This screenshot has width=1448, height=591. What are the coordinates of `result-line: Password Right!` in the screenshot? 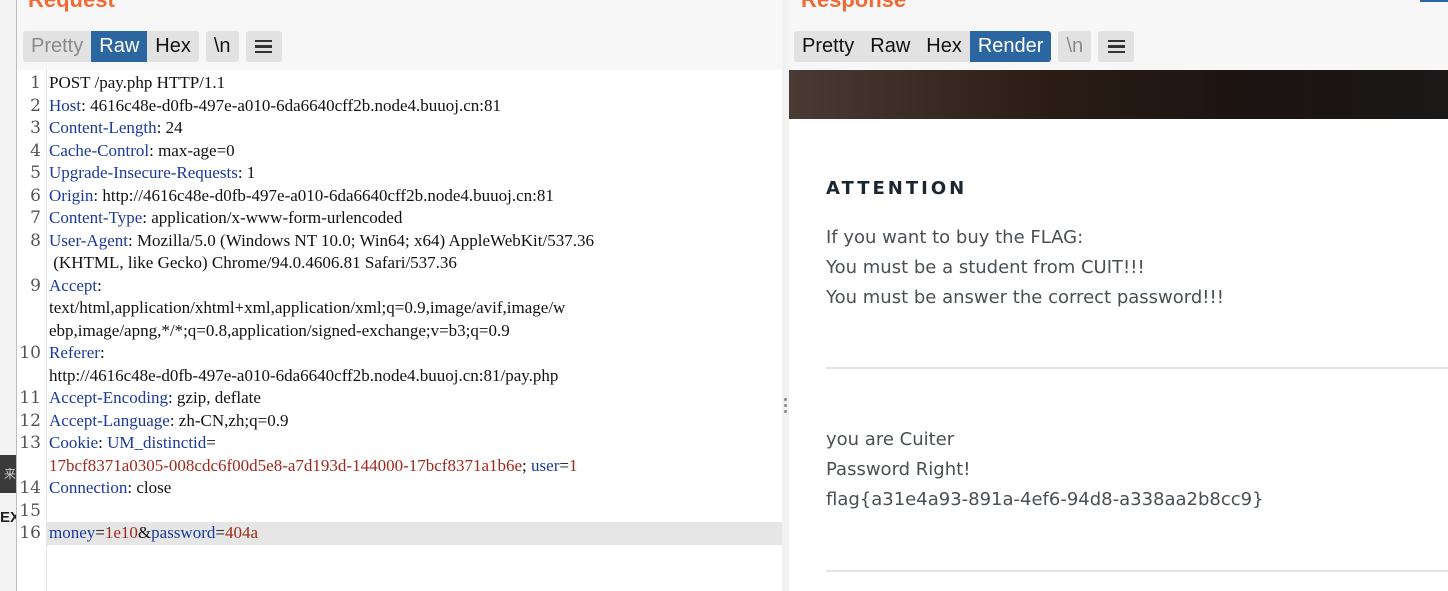 It's located at (898, 469).